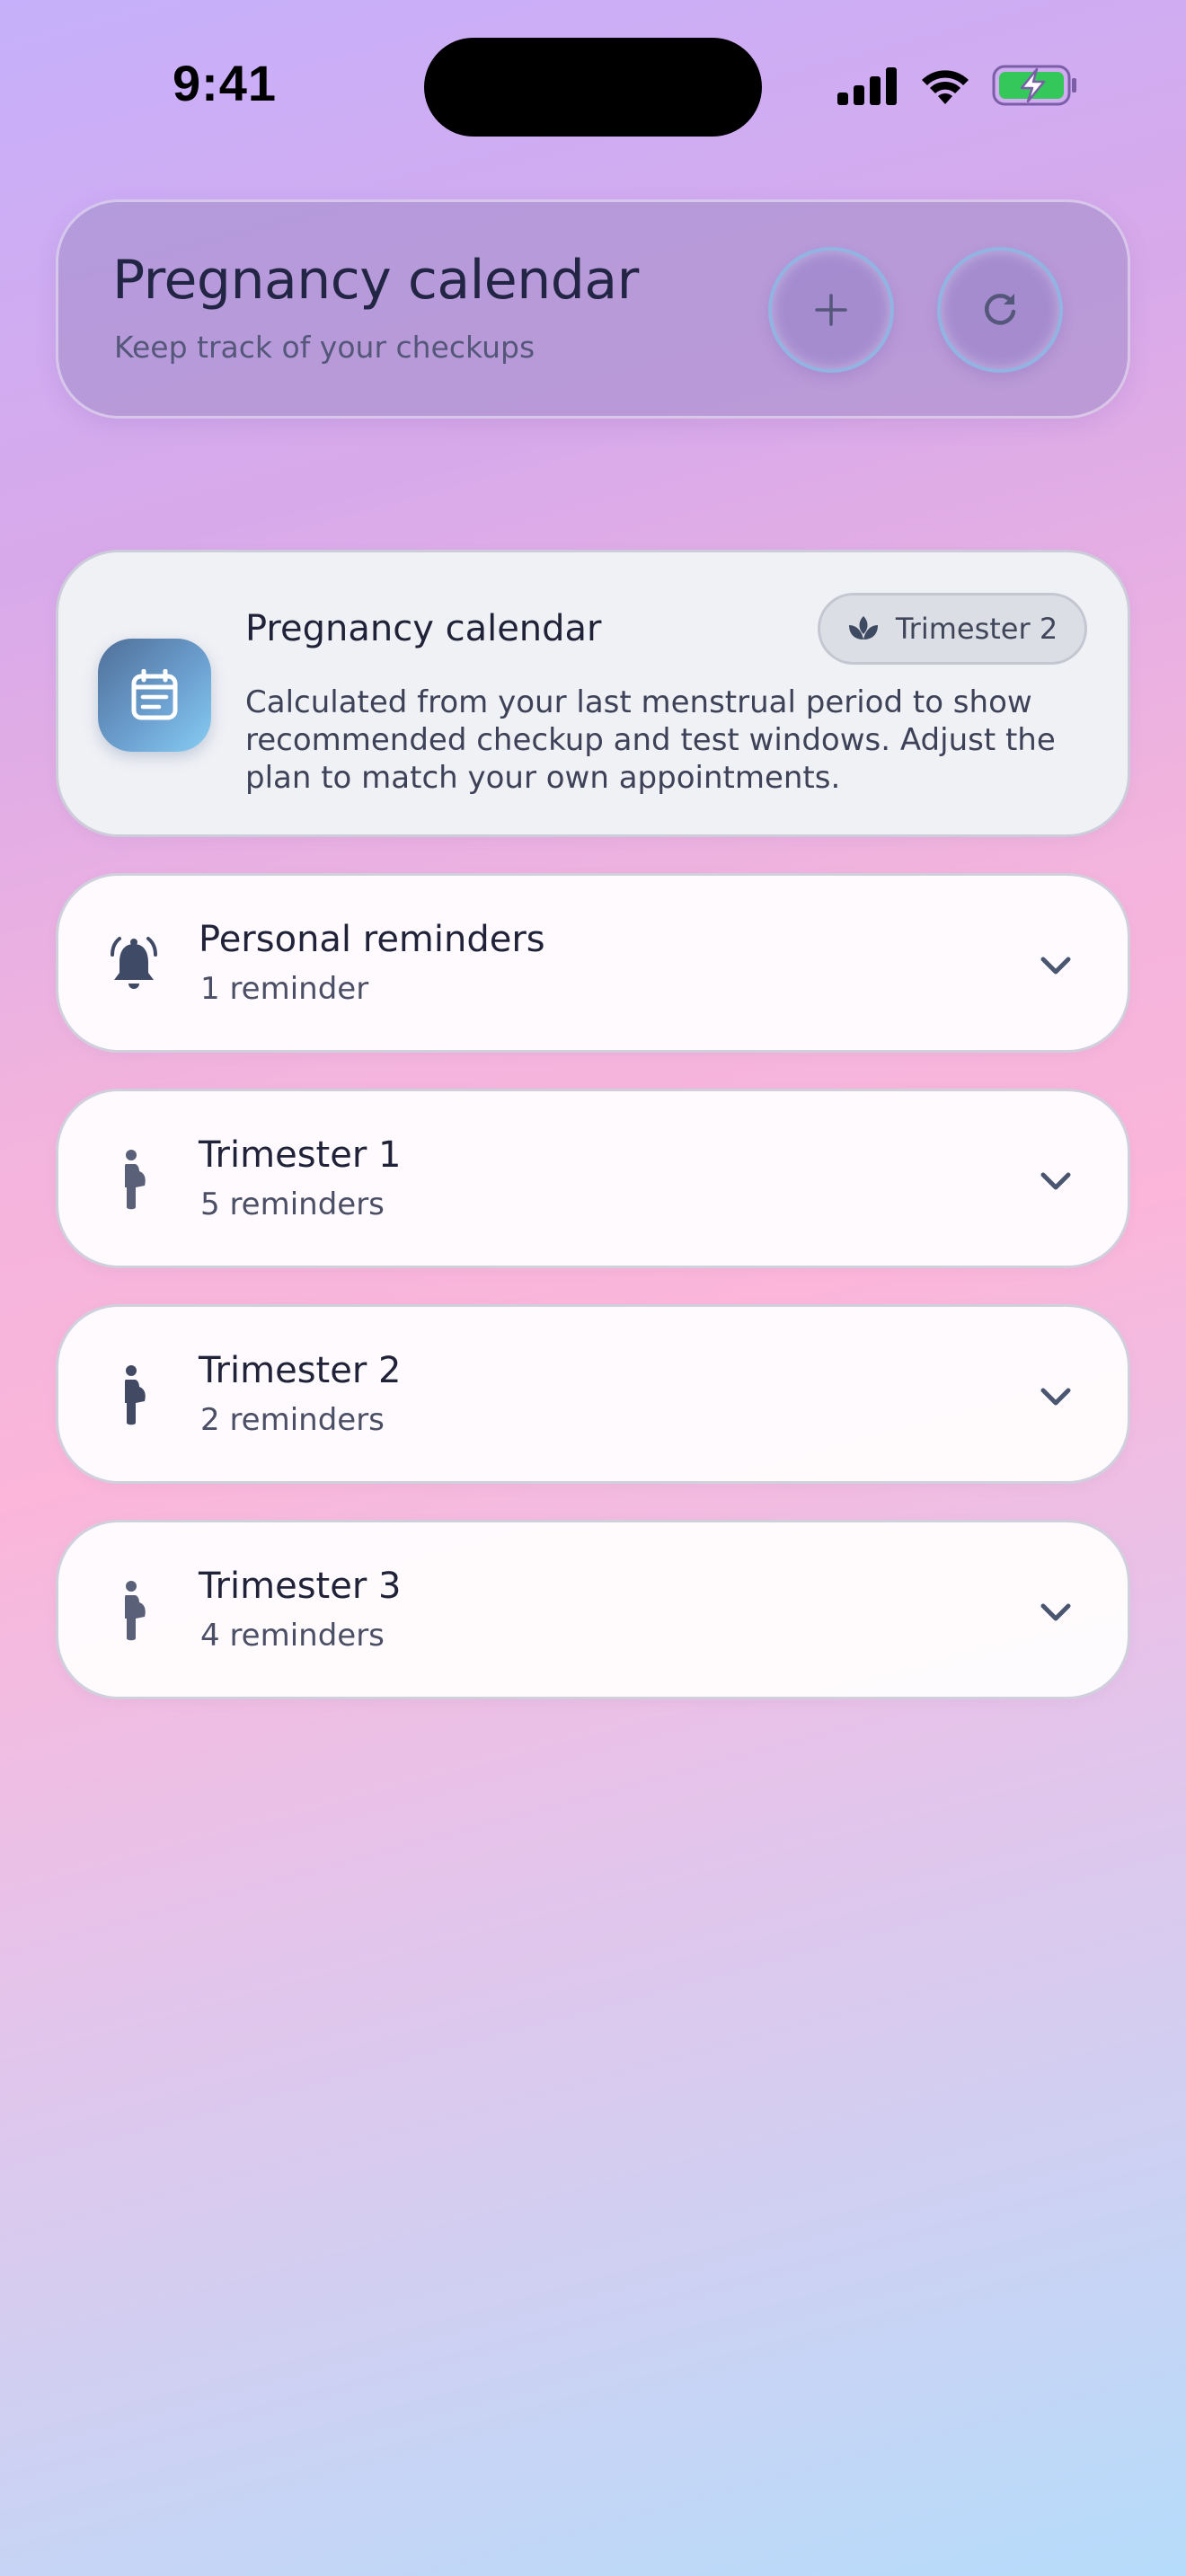 The height and width of the screenshot is (2576, 1186). What do you see at coordinates (423, 628) in the screenshot?
I see `info-card-title: Pregnancy calendar` at bounding box center [423, 628].